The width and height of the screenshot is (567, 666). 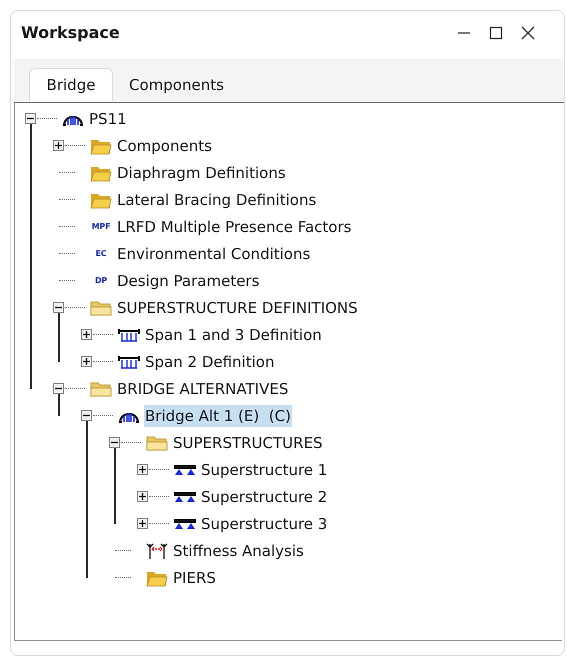 I want to click on close-icon, so click(x=528, y=33).